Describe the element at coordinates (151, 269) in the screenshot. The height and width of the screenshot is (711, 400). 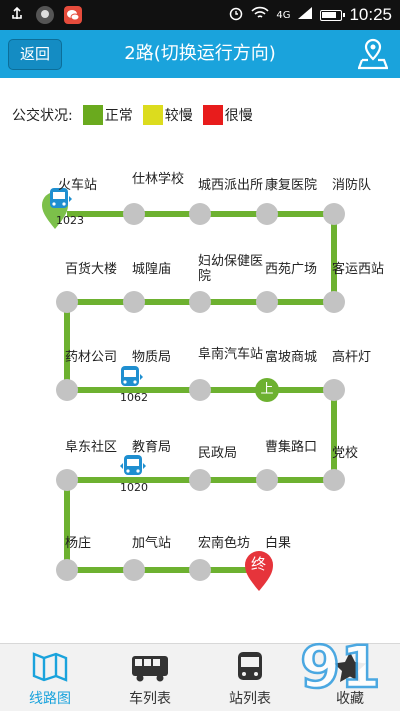
I see `station-name: 城隍庙` at that location.